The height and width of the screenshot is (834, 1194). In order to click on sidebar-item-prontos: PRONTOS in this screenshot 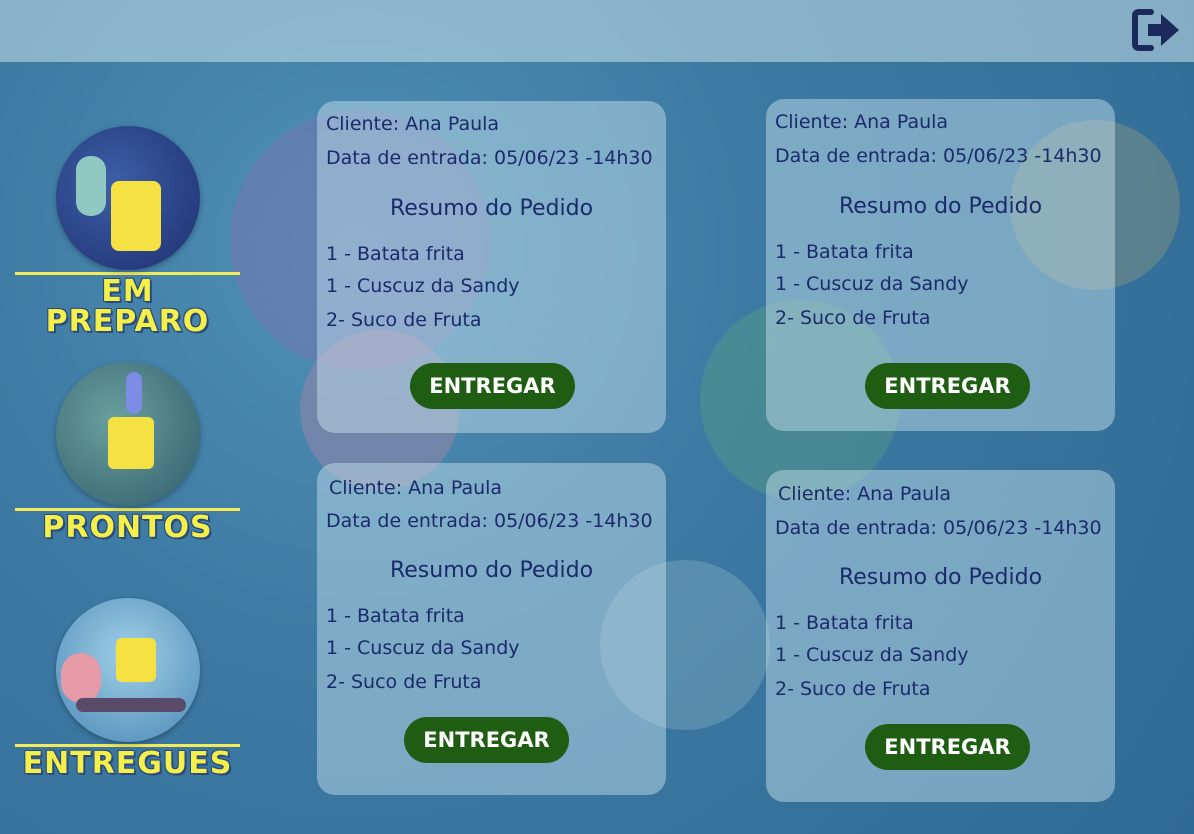, I will do `click(127, 452)`.